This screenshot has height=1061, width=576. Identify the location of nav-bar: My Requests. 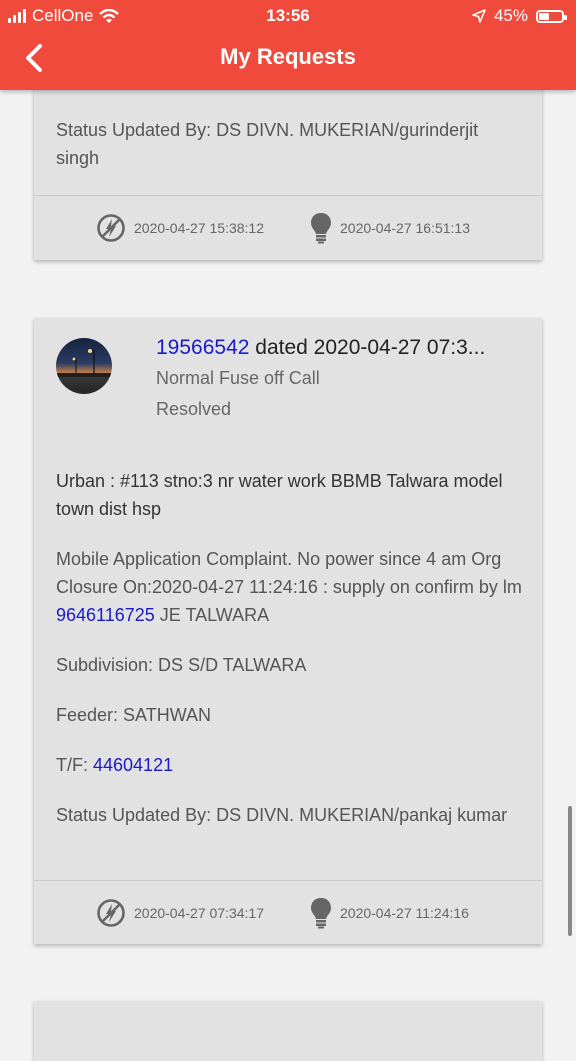
(288, 58).